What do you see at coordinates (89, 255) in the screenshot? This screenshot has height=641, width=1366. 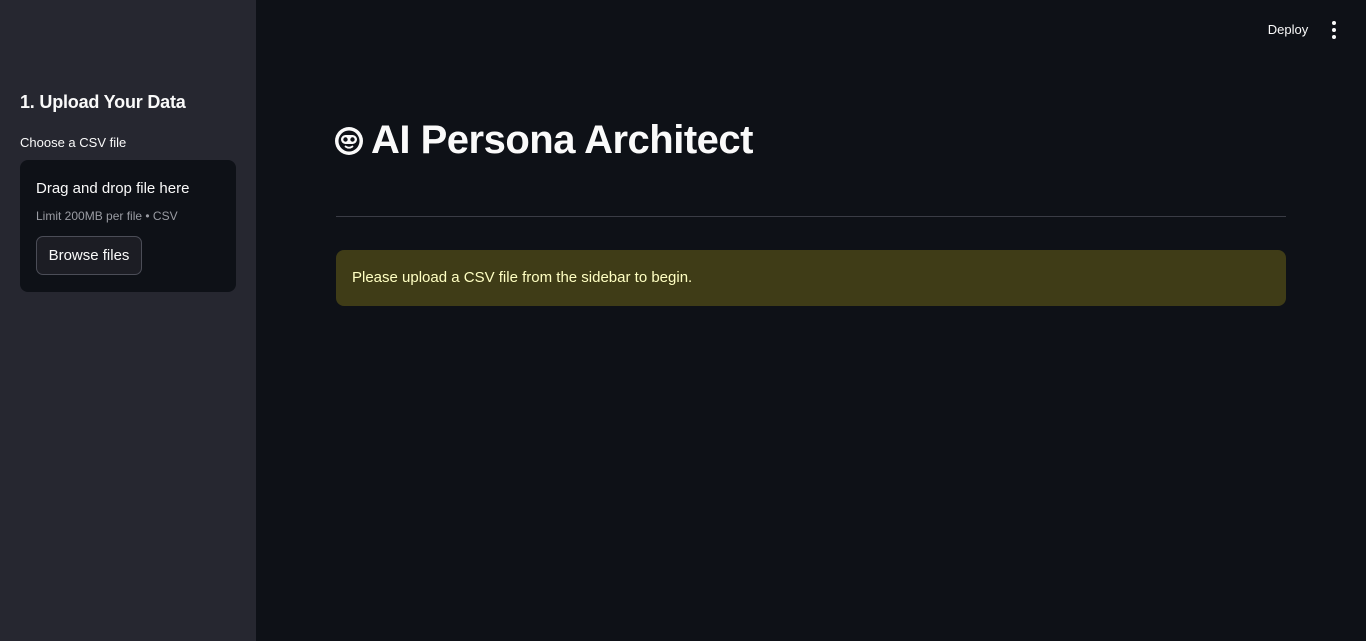 I see `browse-files-button: Browse files` at bounding box center [89, 255].